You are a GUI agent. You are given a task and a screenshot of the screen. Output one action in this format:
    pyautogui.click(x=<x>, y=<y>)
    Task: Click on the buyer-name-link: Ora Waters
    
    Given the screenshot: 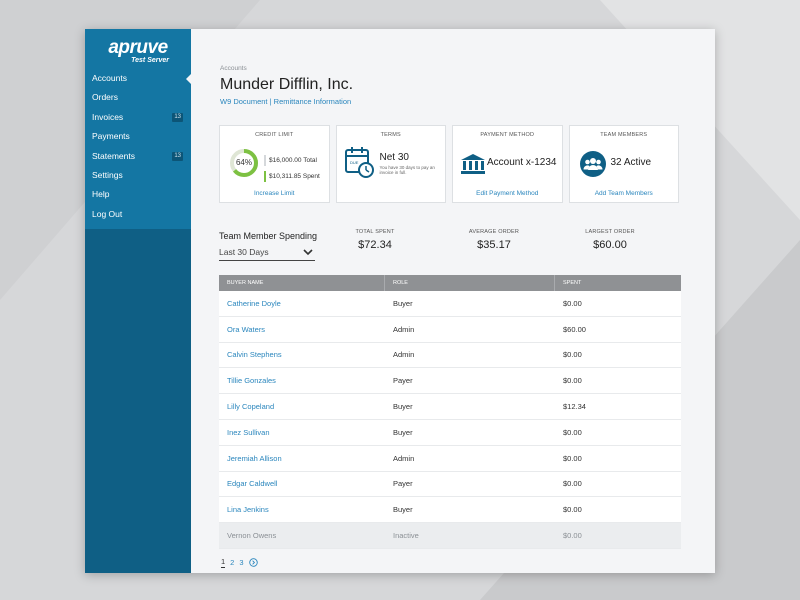 What is the action you would take?
    pyautogui.click(x=302, y=329)
    